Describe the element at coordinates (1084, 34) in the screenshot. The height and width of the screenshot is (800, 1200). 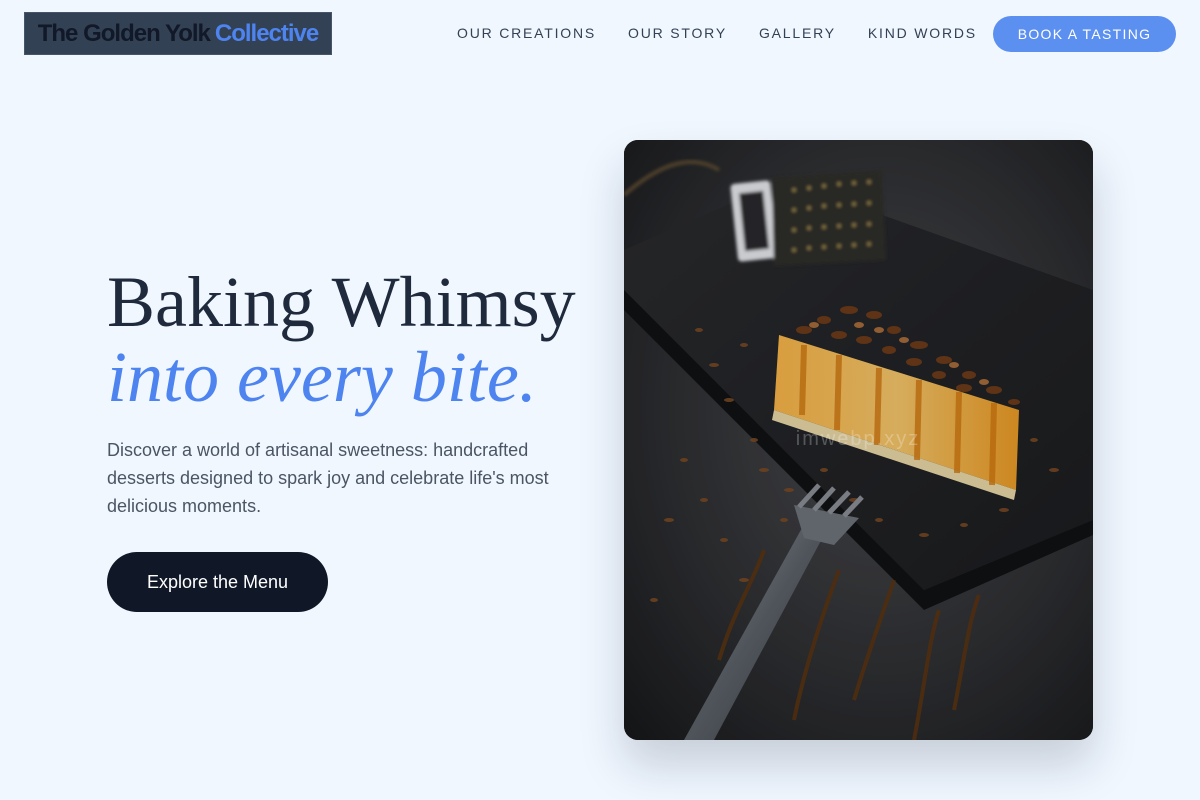
I see `book-tasting-button: BOOK A TASTING` at that location.